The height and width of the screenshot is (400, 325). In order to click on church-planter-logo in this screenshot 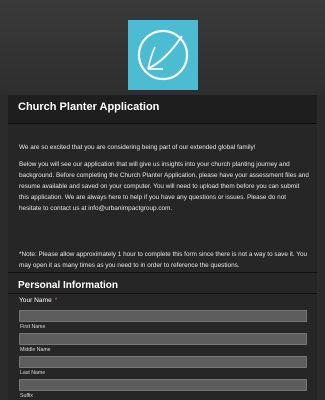, I will do `click(163, 55)`.